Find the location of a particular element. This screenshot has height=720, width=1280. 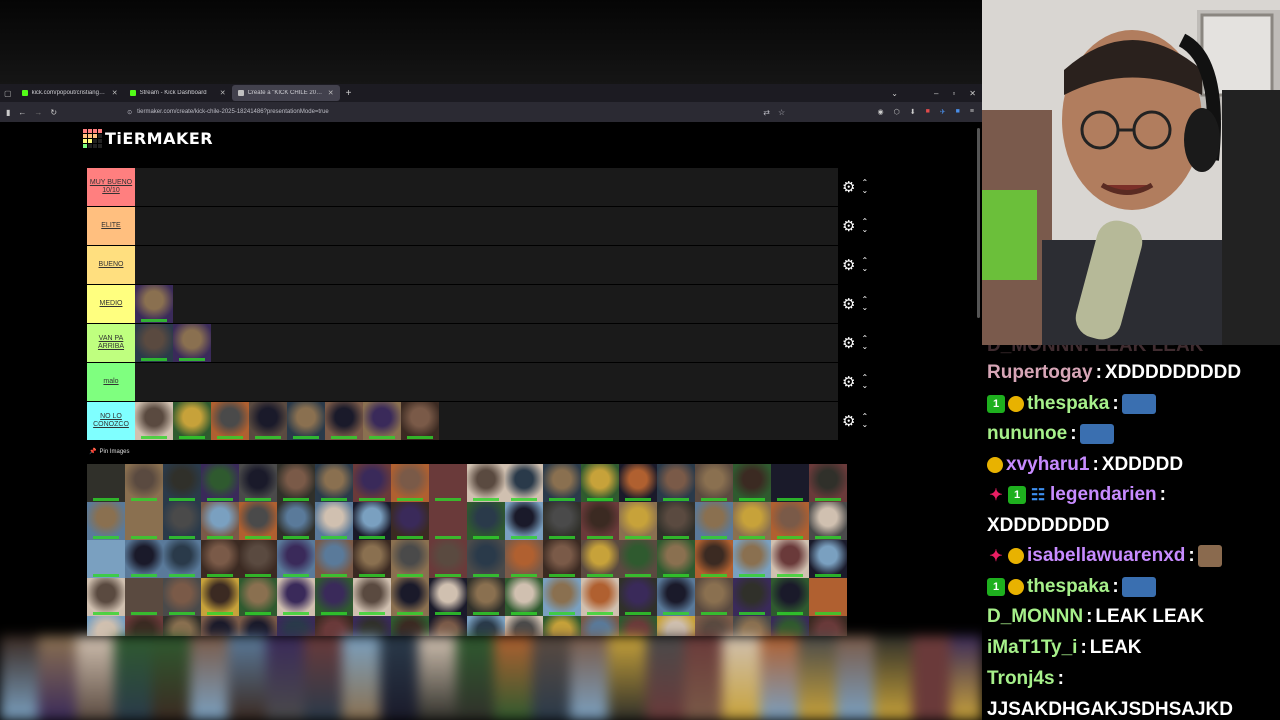

chat-username: nununoe is located at coordinates (1027, 434).